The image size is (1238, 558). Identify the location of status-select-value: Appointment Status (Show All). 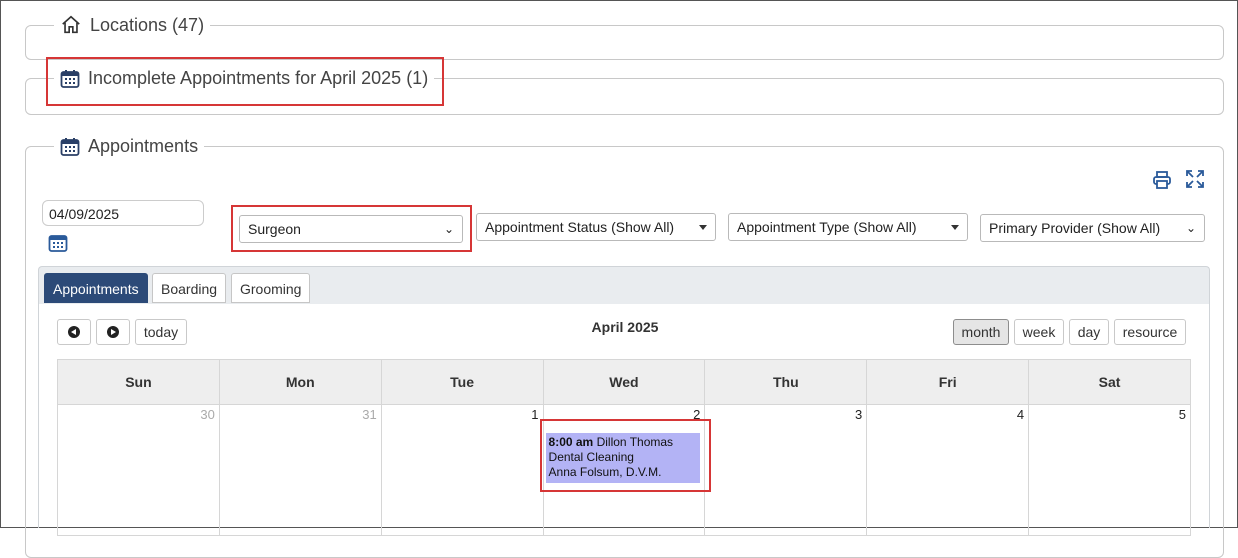
(580, 227).